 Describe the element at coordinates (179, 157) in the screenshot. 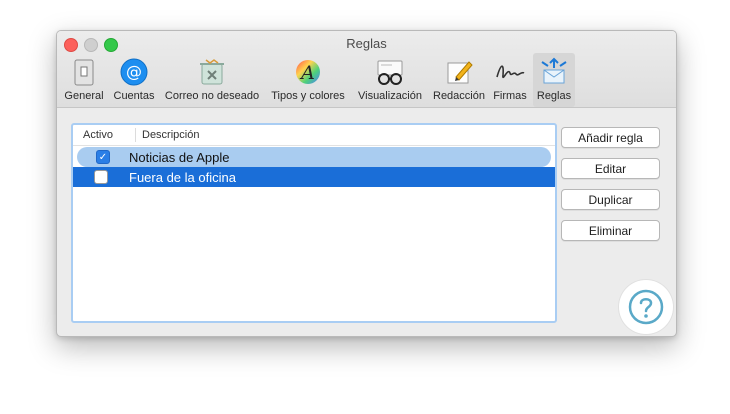

I see `rule-description: Noticias de Apple` at that location.